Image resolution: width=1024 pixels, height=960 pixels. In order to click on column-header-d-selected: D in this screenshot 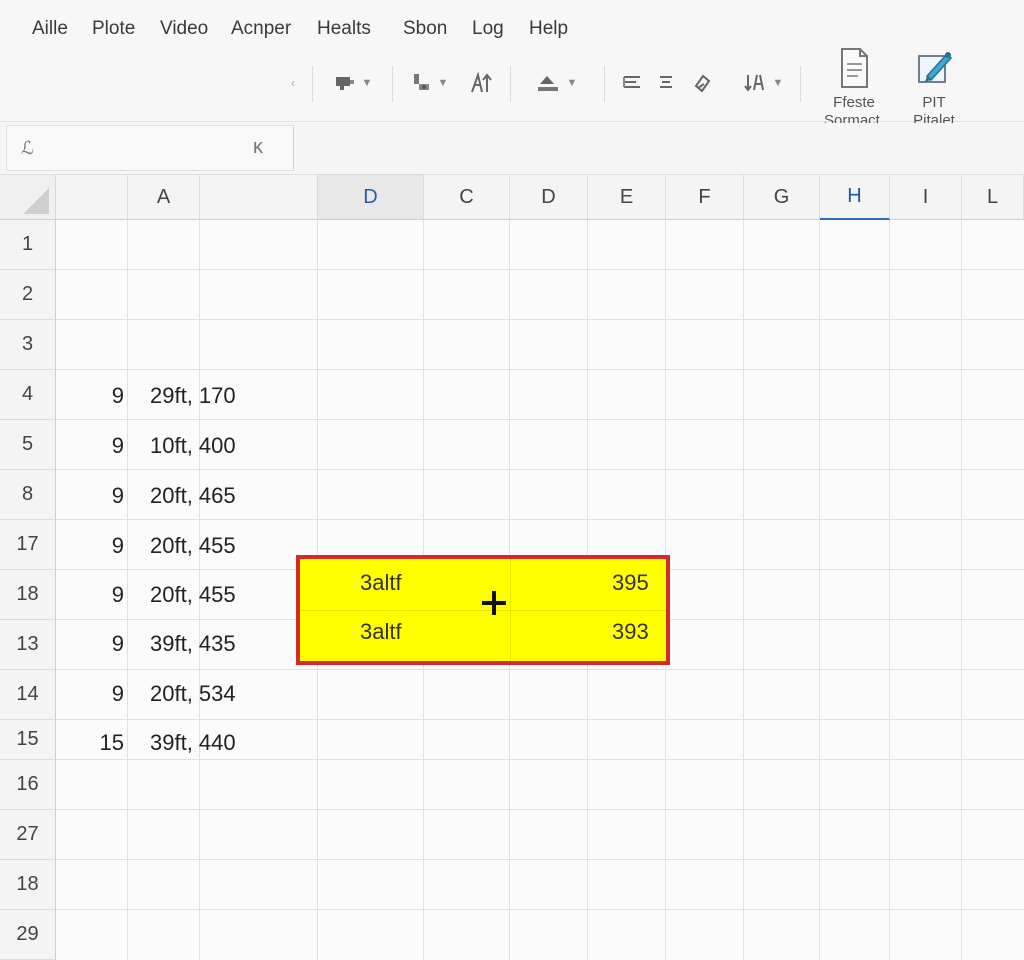, I will do `click(371, 197)`.